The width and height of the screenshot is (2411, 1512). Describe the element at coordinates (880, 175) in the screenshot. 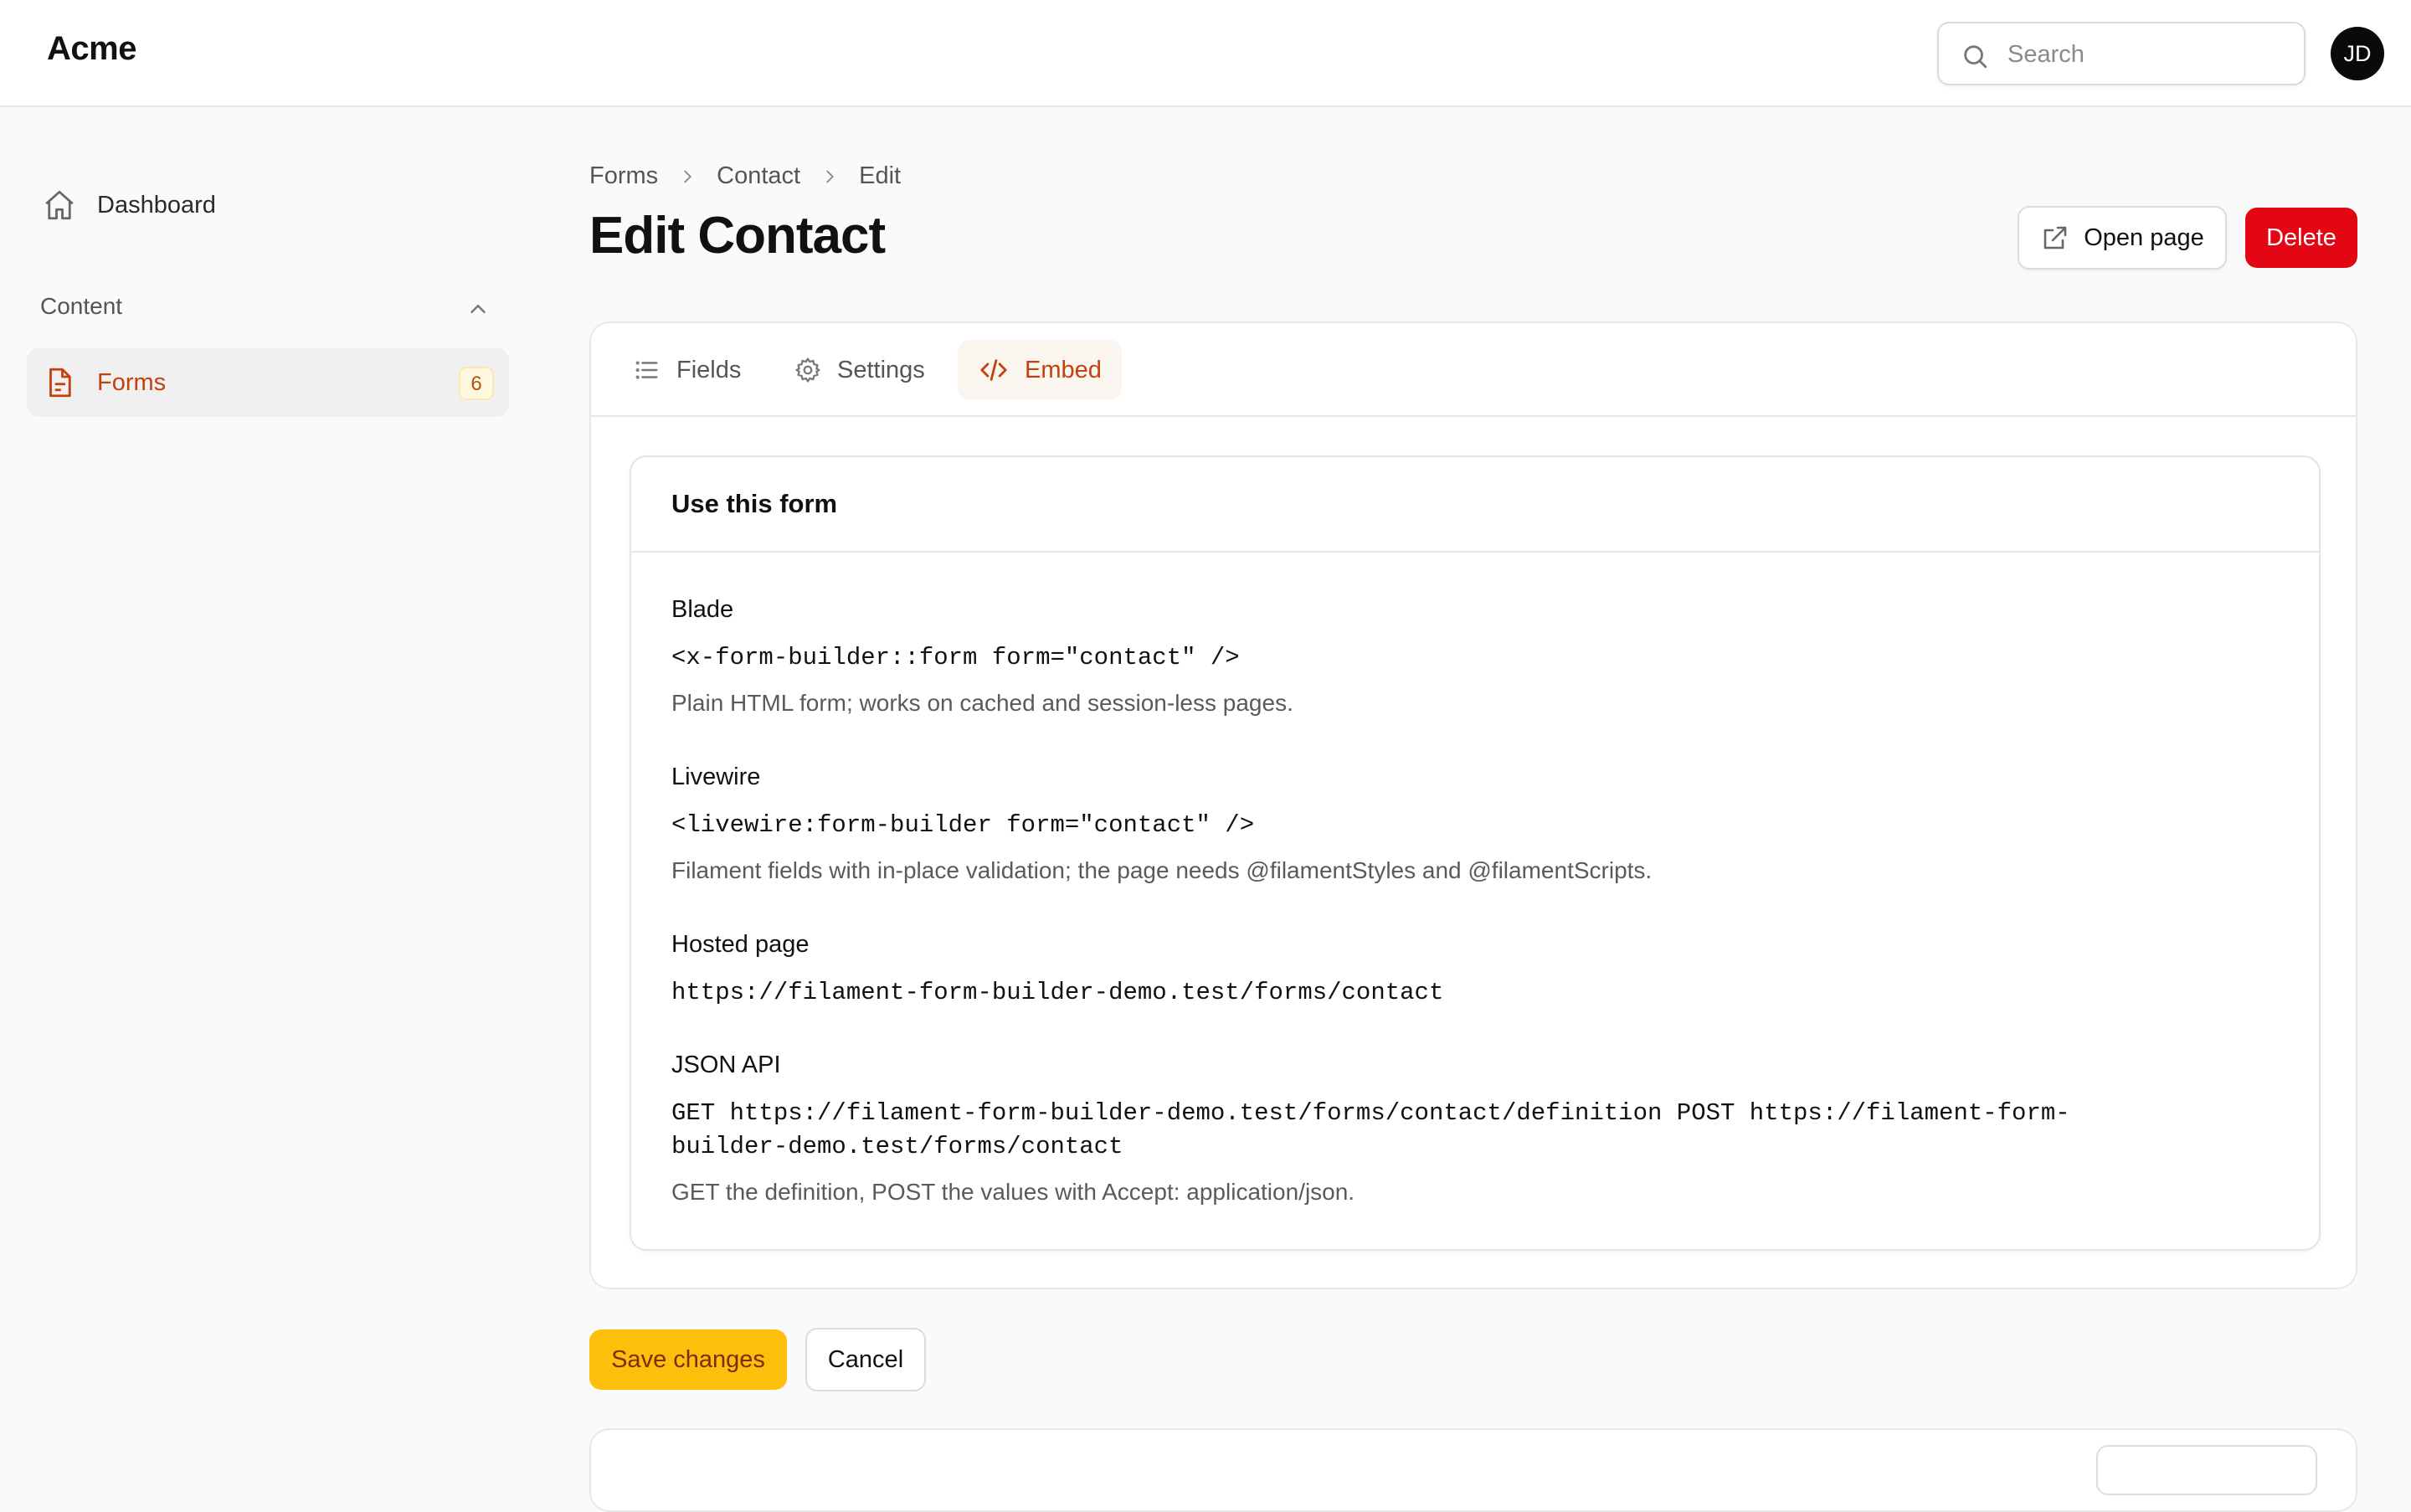

I see `breadcrumb-item-edit: Edit` at that location.